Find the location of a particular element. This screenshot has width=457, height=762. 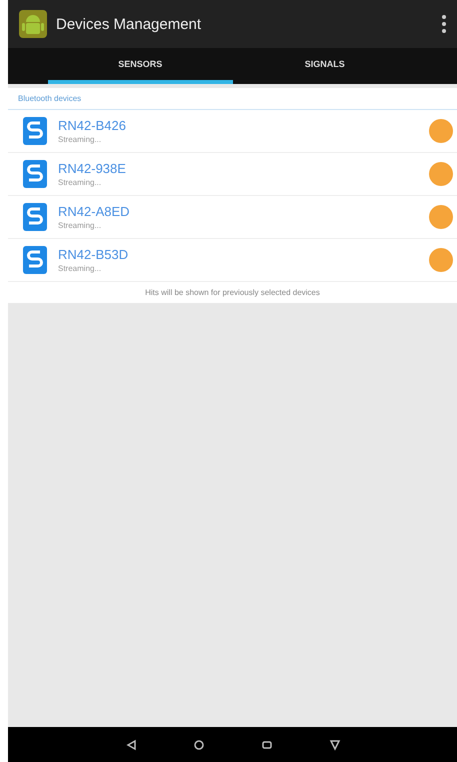

tab: SIGNALS is located at coordinates (324, 66).